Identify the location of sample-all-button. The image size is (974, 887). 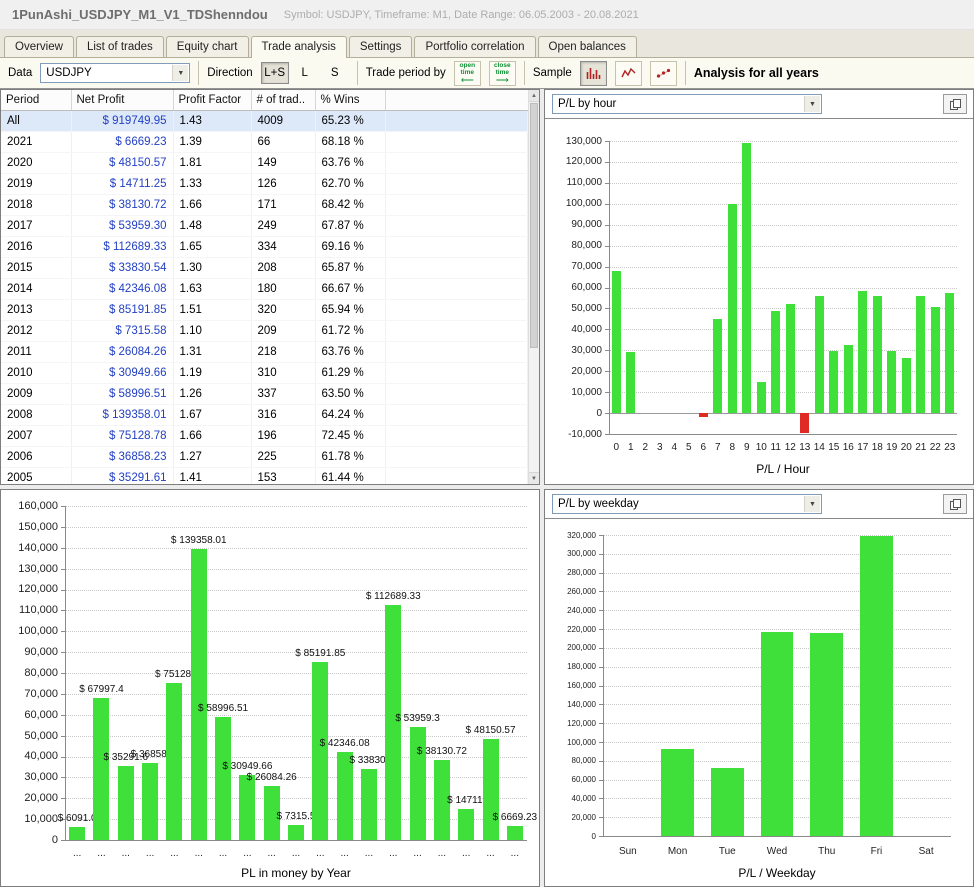
(593, 73).